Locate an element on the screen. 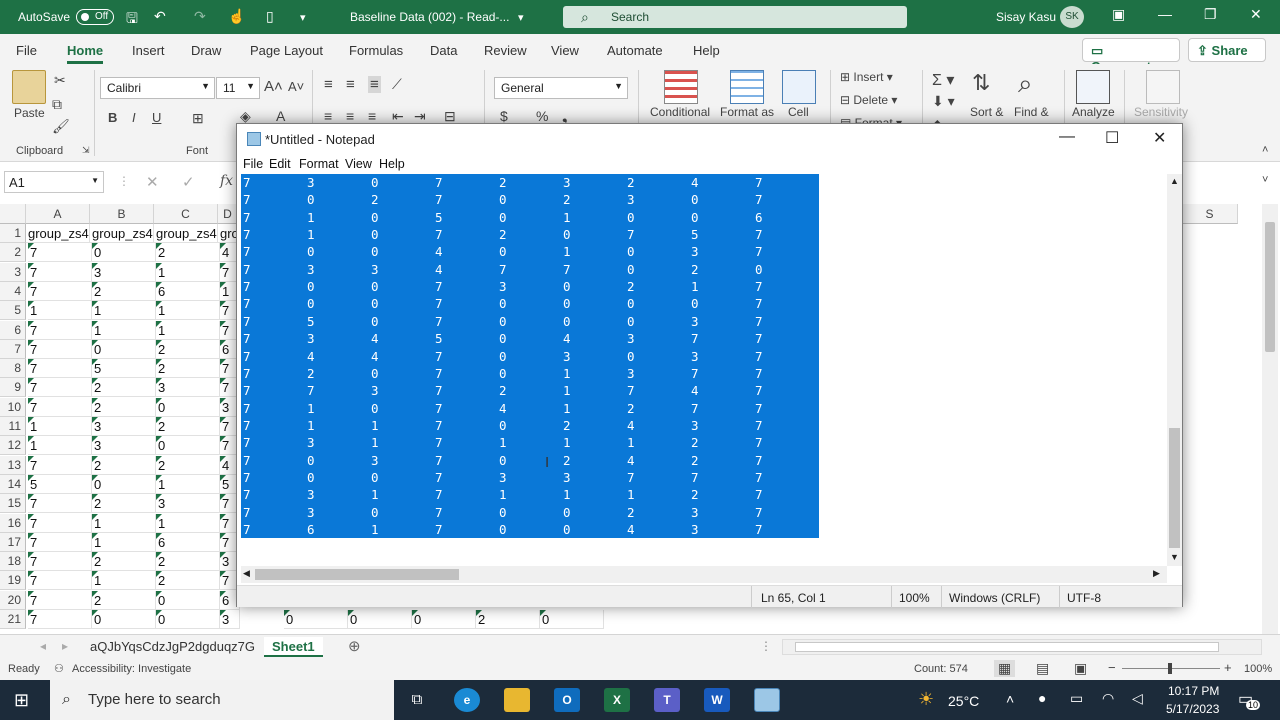 Image resolution: width=1280 pixels, height=720 pixels. menu-view: View is located at coordinates (565, 50).